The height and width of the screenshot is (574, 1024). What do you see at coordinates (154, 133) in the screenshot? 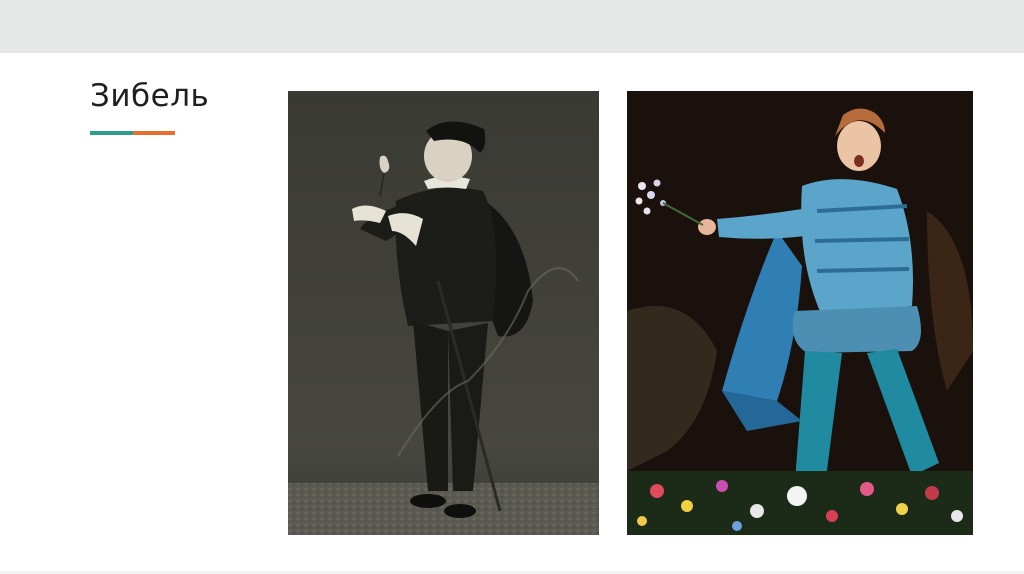
I see `underline-orange-segment` at bounding box center [154, 133].